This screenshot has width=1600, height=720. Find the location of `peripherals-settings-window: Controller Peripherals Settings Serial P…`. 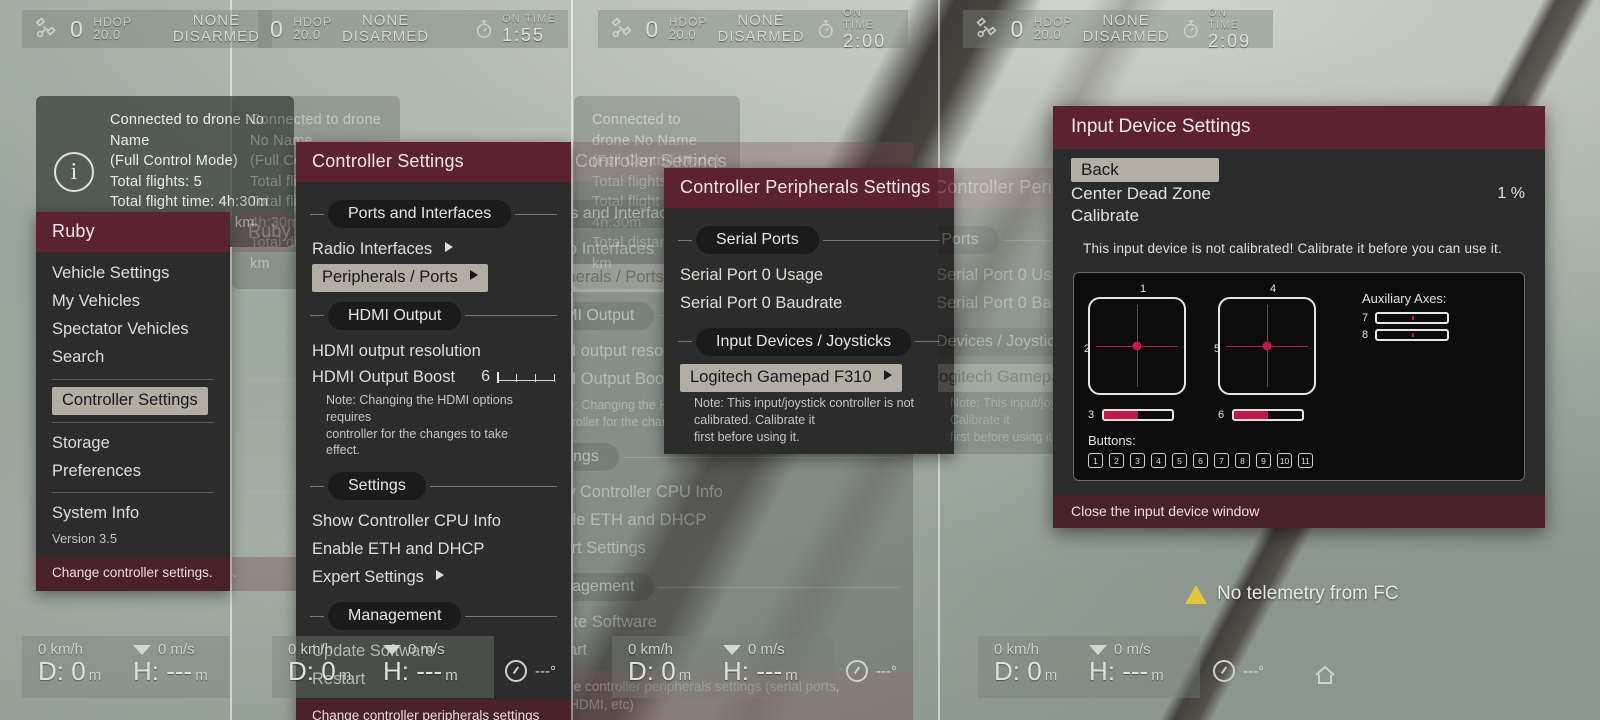

peripherals-settings-window: Controller Peripherals Settings Serial P… is located at coordinates (809, 311).